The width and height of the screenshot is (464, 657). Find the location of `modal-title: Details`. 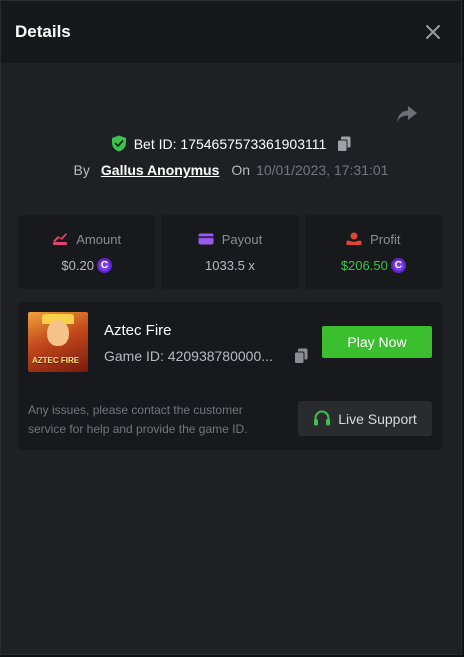

modal-title: Details is located at coordinates (43, 31).